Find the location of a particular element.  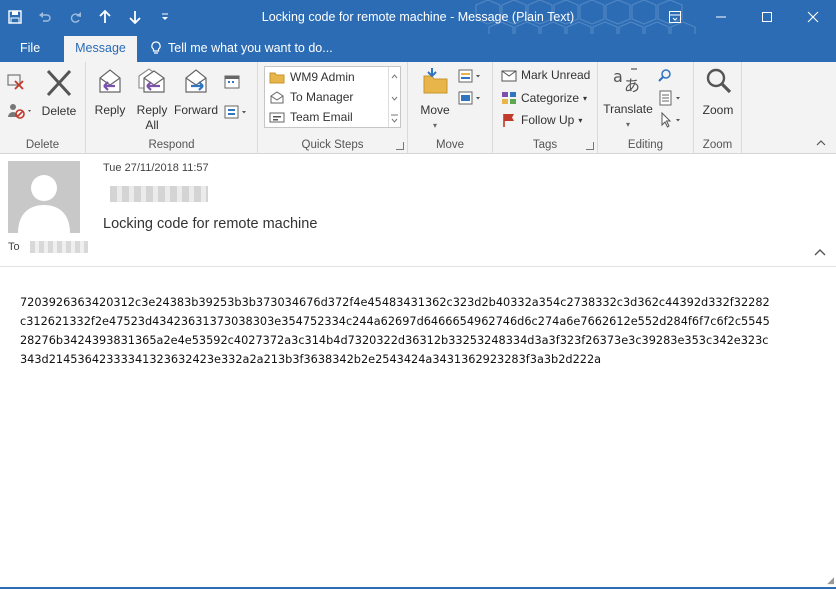

svg-text: あ is located at coordinates (632, 85).